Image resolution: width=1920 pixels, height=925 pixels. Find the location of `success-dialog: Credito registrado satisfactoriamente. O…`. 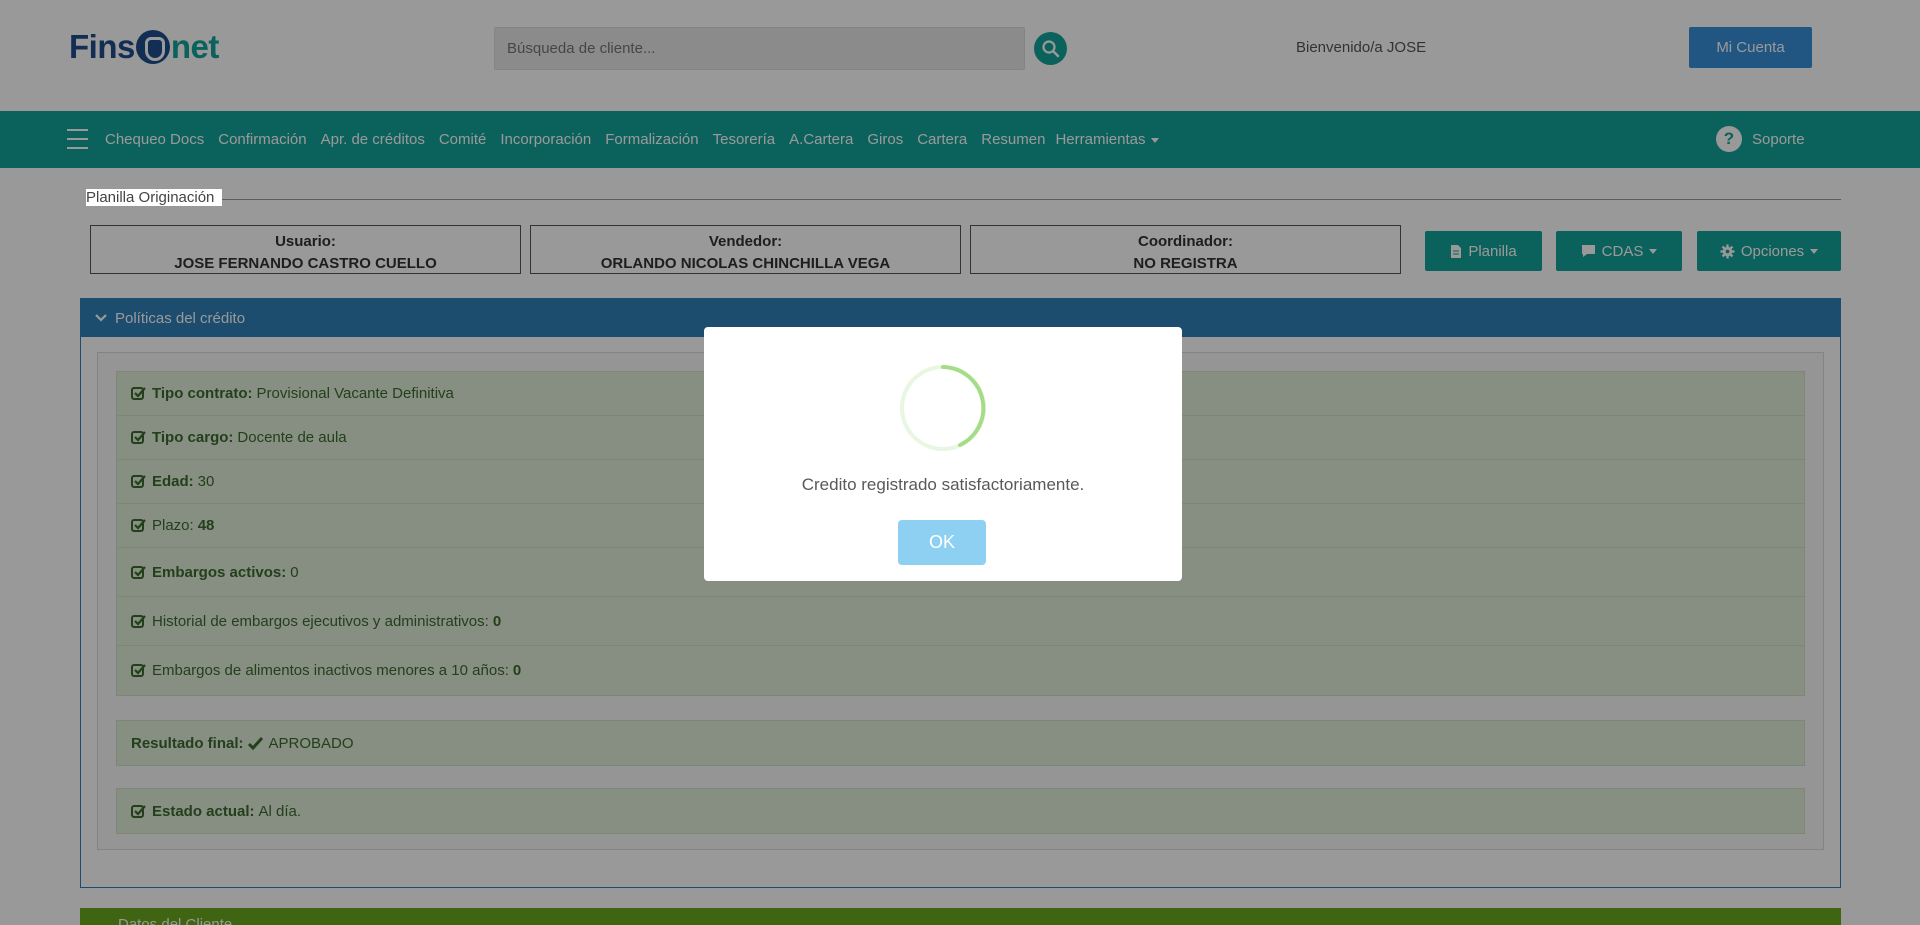

success-dialog: Credito registrado satisfactoriamente. O… is located at coordinates (943, 454).